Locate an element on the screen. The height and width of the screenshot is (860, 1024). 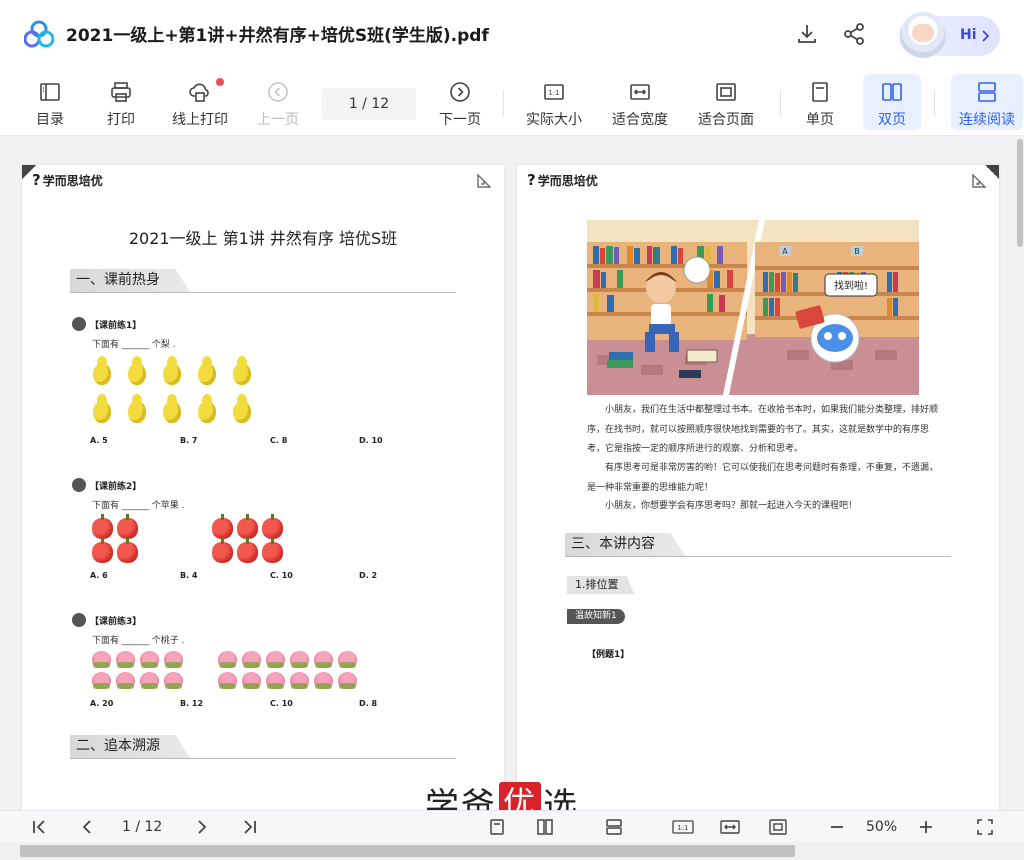
exercise-label: 【课前练2】 is located at coordinates (106, 485).